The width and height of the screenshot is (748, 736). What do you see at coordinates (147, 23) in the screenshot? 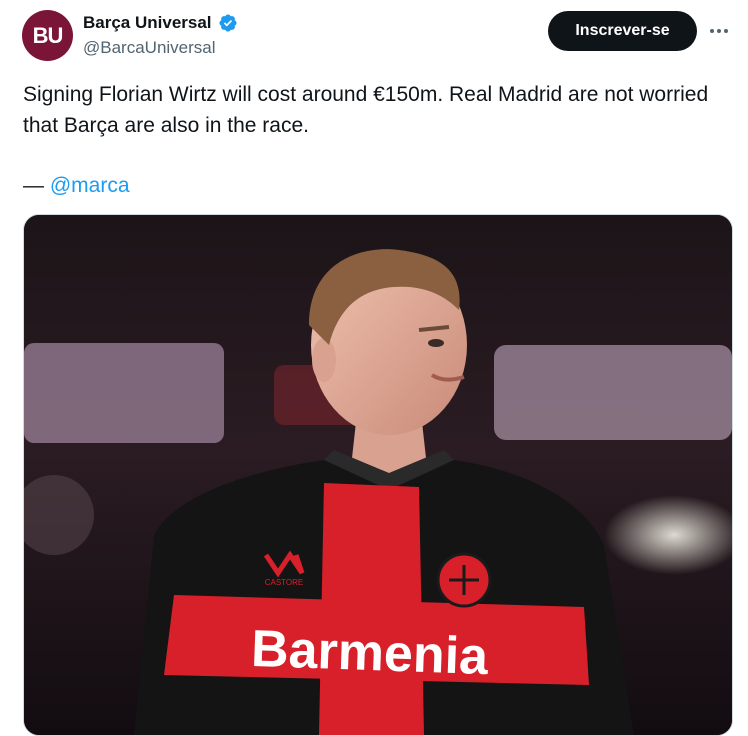
I see `author-name: Barça Universal` at bounding box center [147, 23].